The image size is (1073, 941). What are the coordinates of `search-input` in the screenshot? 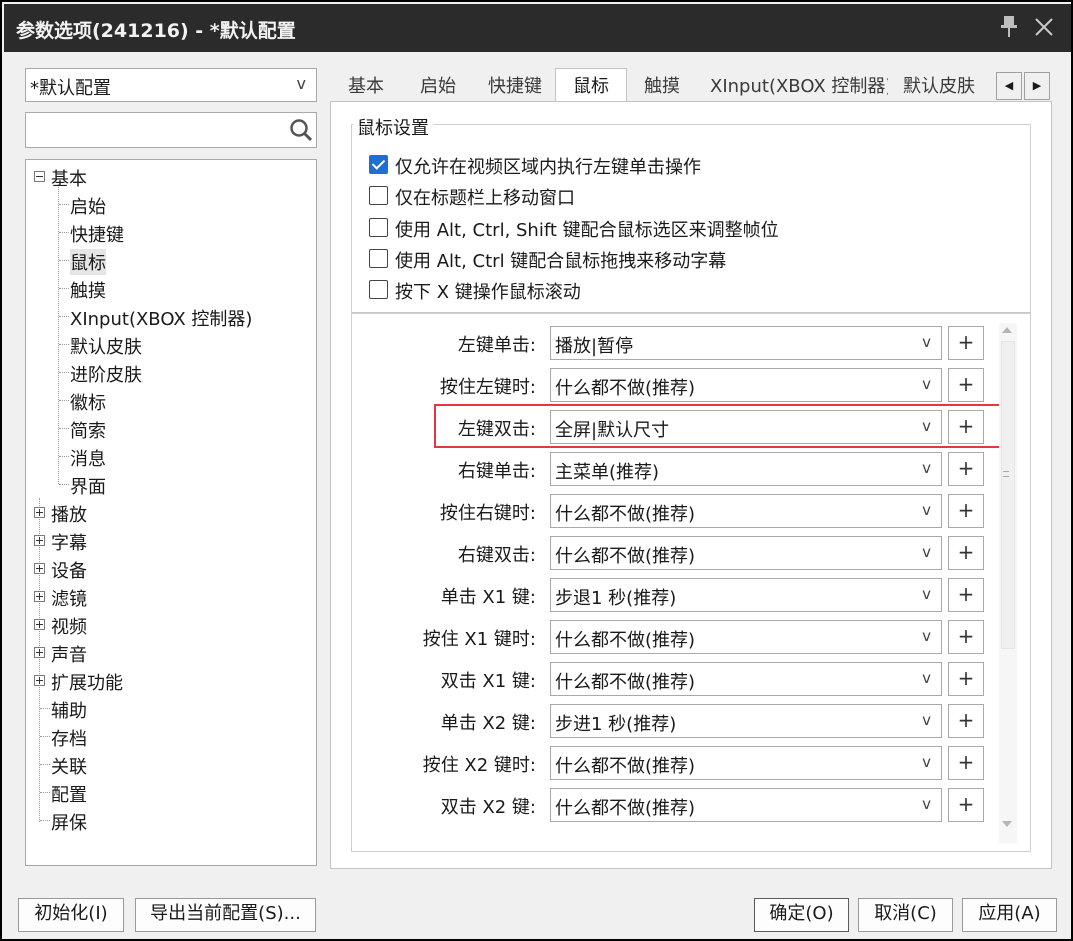 It's located at (153, 130).